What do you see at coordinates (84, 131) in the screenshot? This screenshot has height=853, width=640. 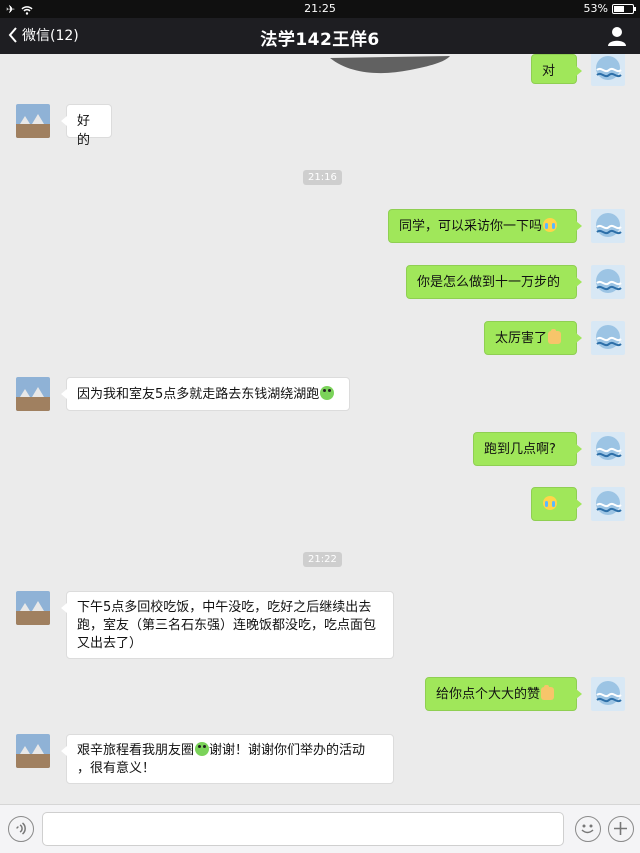 I see `message-text: 好的` at bounding box center [84, 131].